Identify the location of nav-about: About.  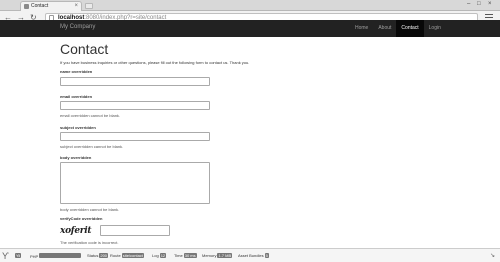
(384, 28).